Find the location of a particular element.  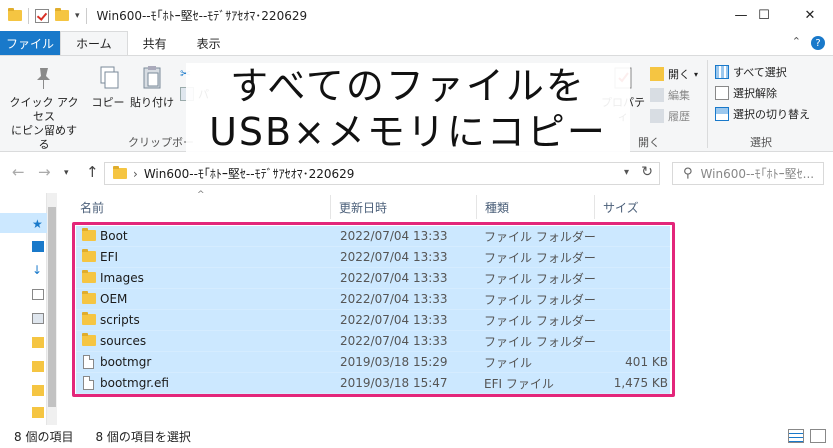

status-bar: 8 個の項目 8 個の項目を選択 is located at coordinates (416, 436).